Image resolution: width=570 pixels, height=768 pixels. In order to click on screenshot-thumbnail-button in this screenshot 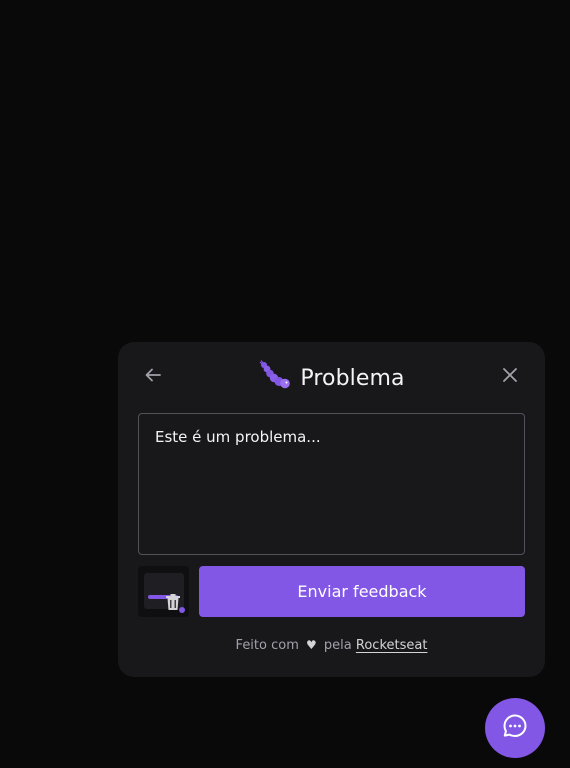, I will do `click(163, 591)`.